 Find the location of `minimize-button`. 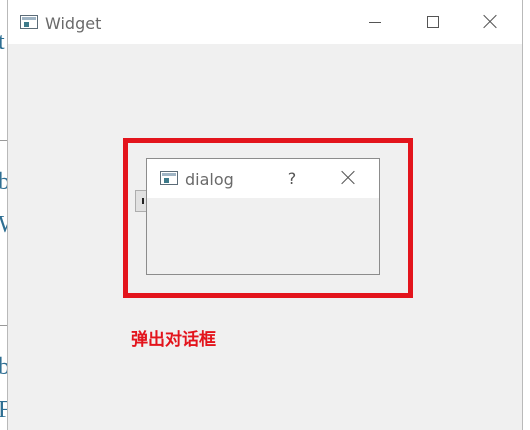

minimize-button is located at coordinates (375, 22).